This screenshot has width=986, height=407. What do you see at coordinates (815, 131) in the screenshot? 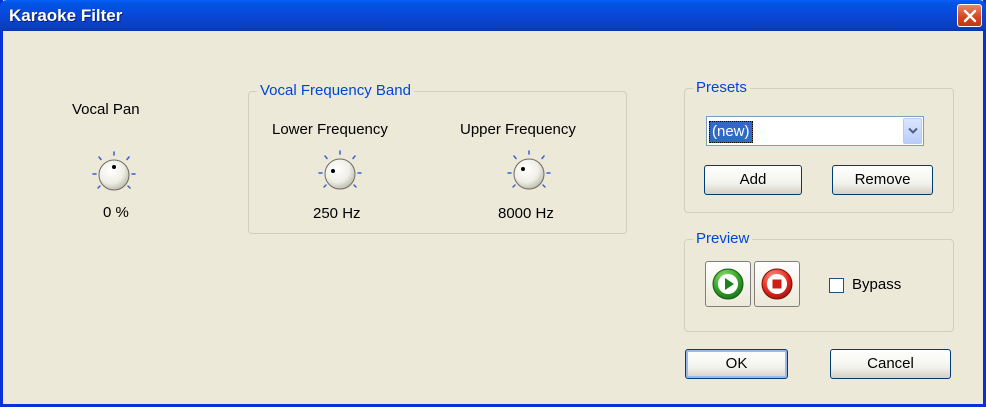
I see `presets-dropdown: (new)` at bounding box center [815, 131].